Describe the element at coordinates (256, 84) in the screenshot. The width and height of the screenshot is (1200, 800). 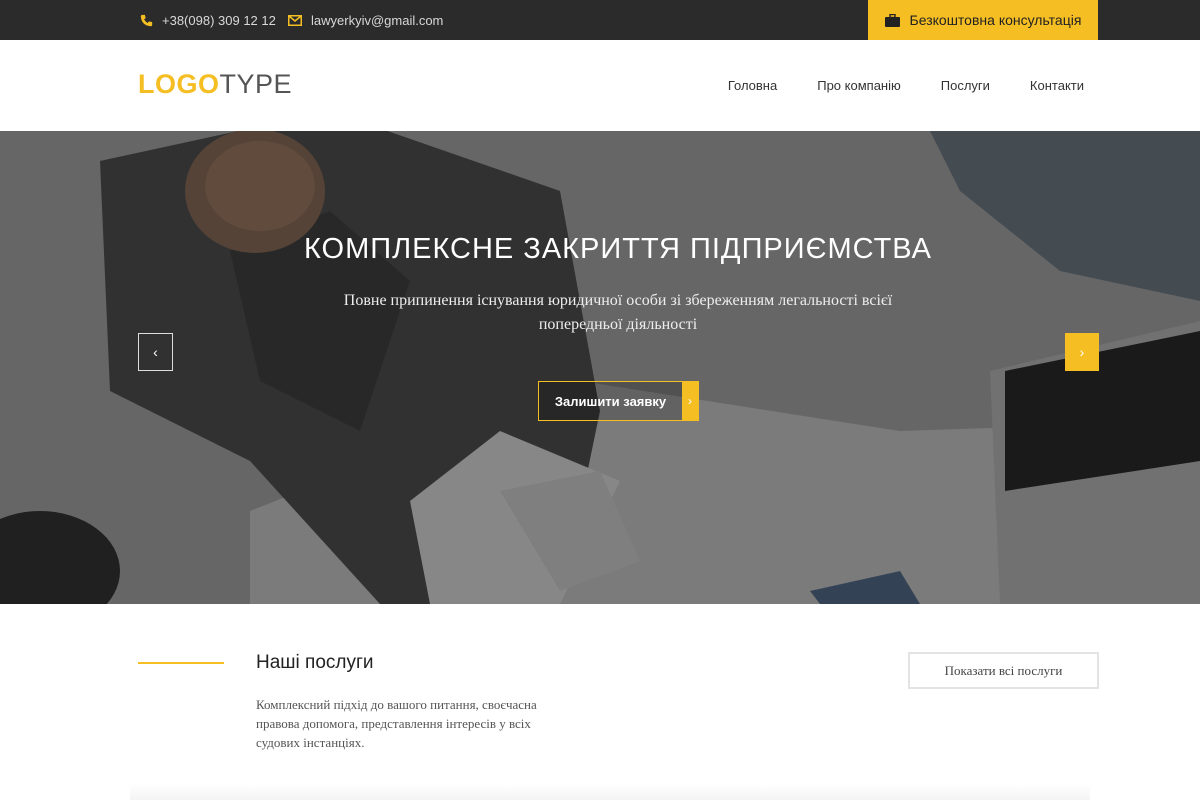
I see `logo-text-main: TYPE` at that location.